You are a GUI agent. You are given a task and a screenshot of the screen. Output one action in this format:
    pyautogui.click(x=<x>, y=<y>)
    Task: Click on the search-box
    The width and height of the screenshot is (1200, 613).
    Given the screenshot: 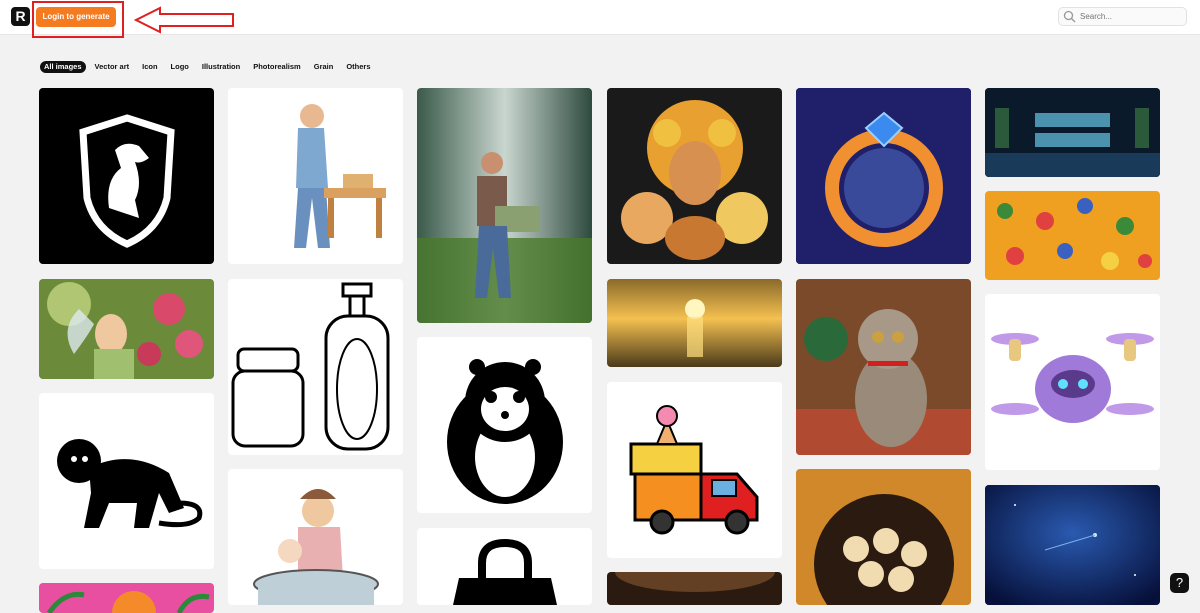 What is the action you would take?
    pyautogui.click(x=1122, y=16)
    